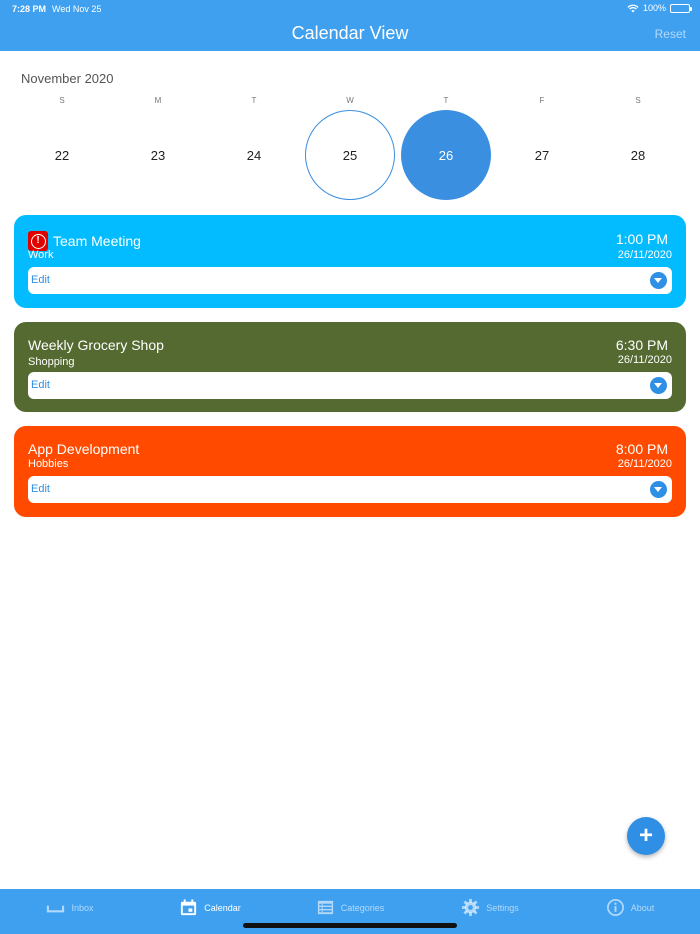 Image resolution: width=700 pixels, height=934 pixels. What do you see at coordinates (670, 34) in the screenshot?
I see `reset-button: Reset` at bounding box center [670, 34].